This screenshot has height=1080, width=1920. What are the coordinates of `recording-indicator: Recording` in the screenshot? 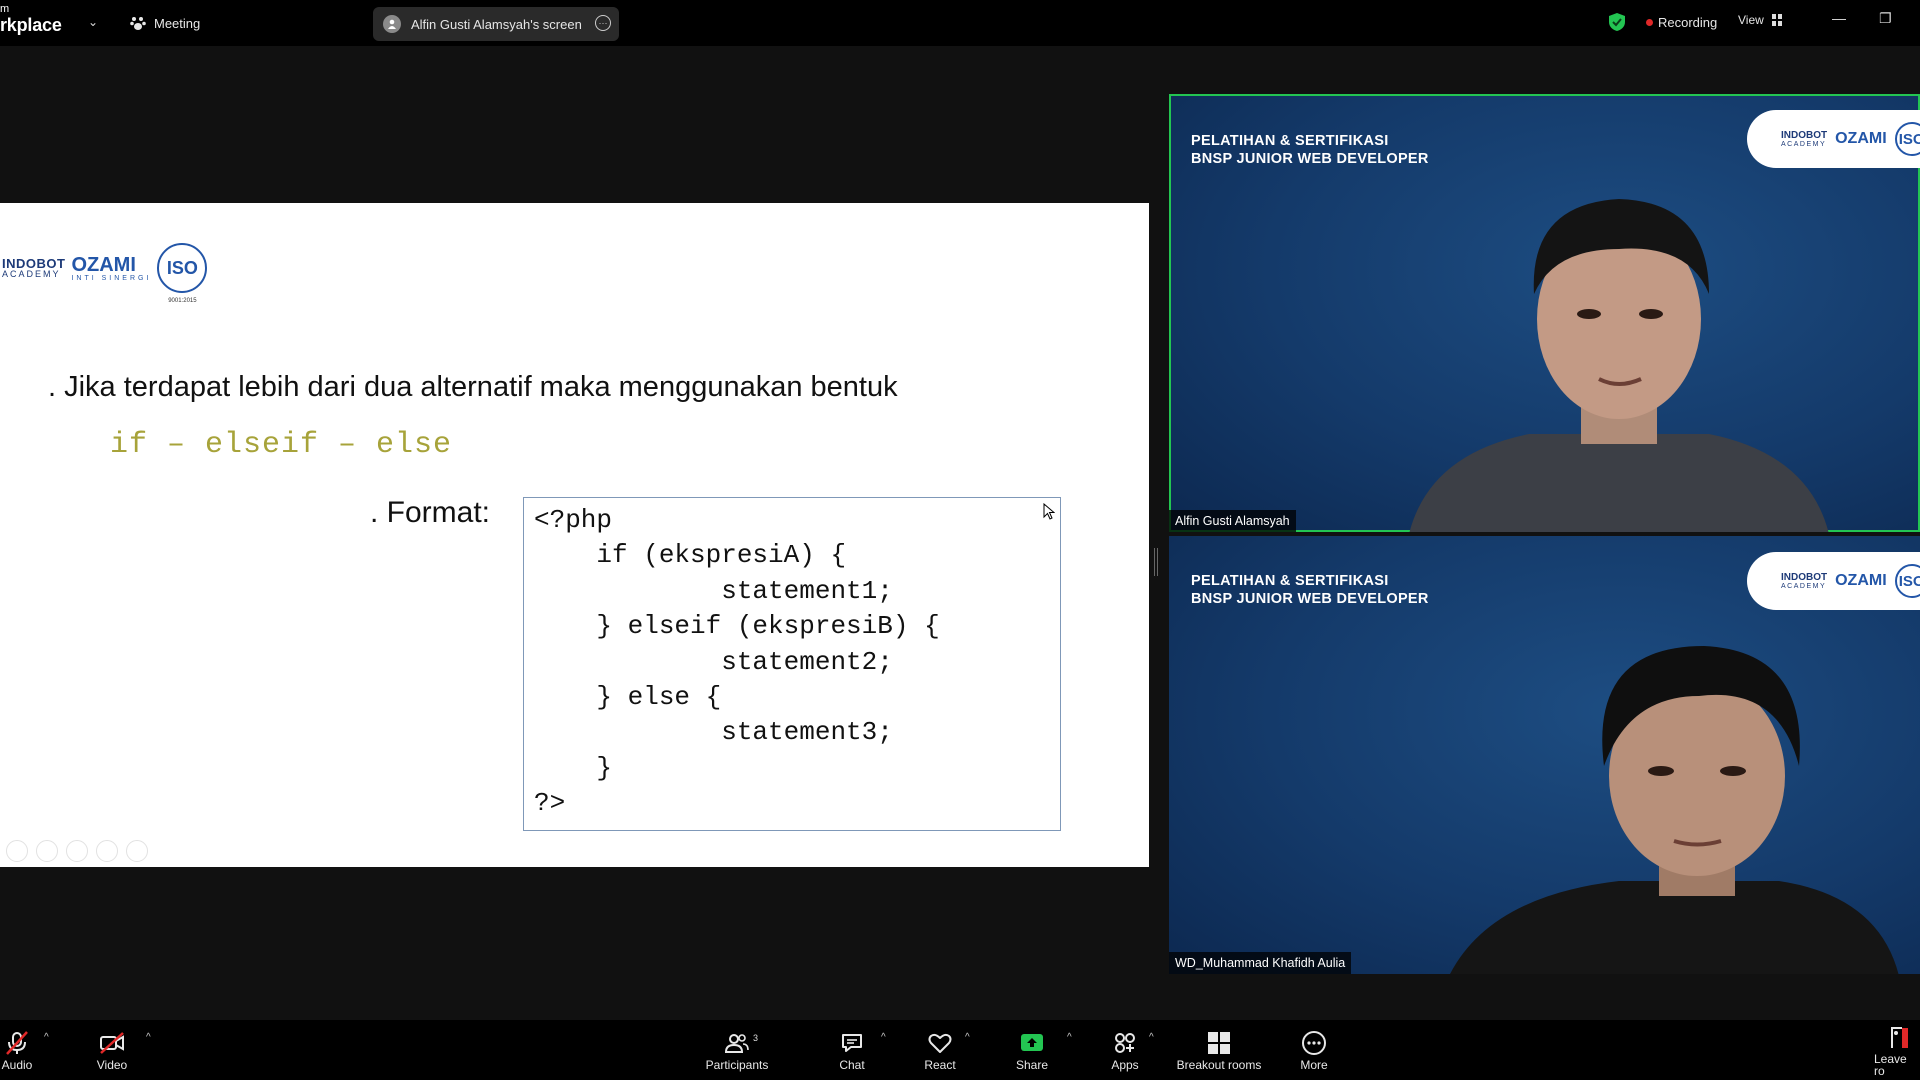 It's located at (1681, 22).